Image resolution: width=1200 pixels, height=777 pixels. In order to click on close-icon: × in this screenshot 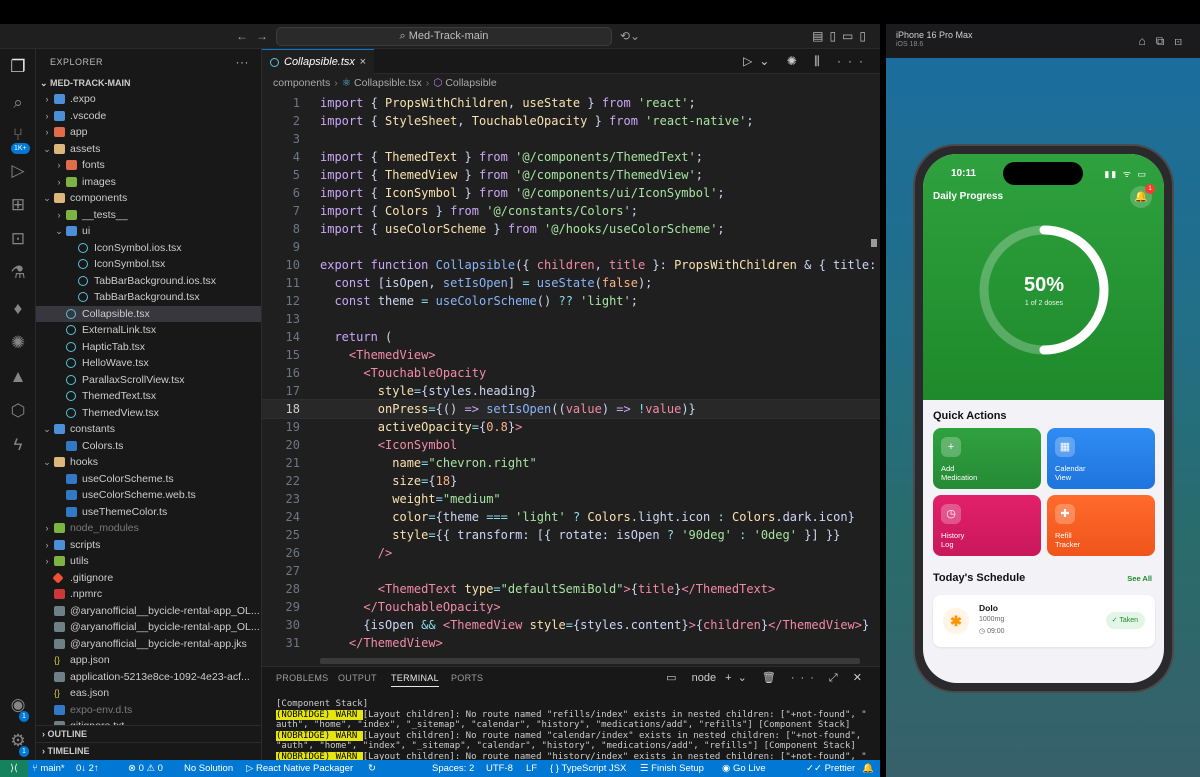, I will do `click(363, 62)`.